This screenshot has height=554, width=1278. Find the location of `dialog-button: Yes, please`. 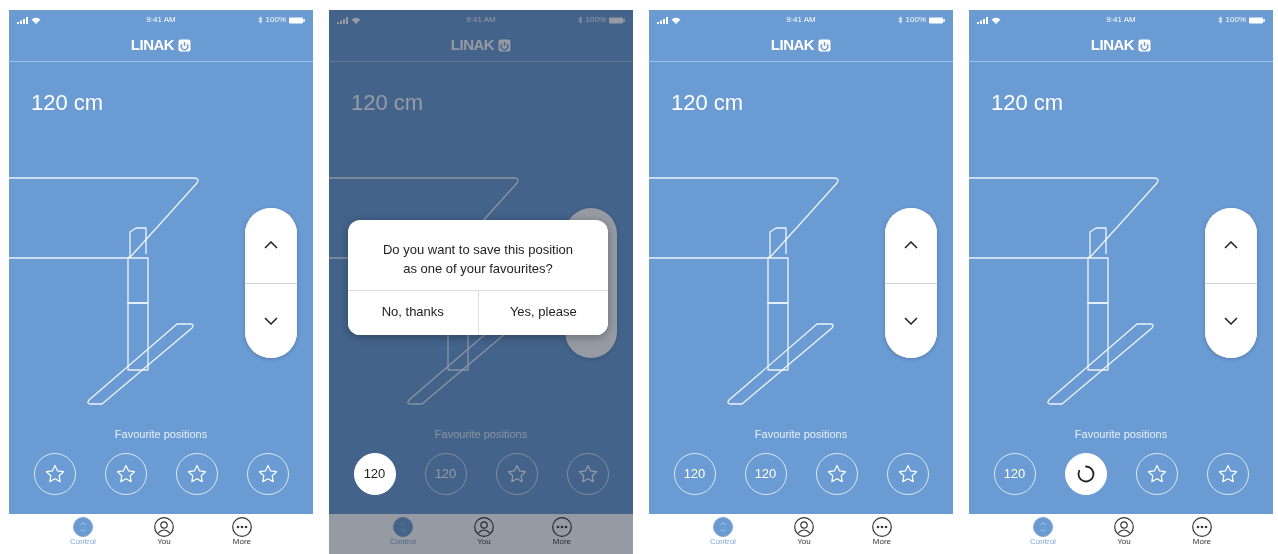

dialog-button: Yes, please is located at coordinates (542, 313).